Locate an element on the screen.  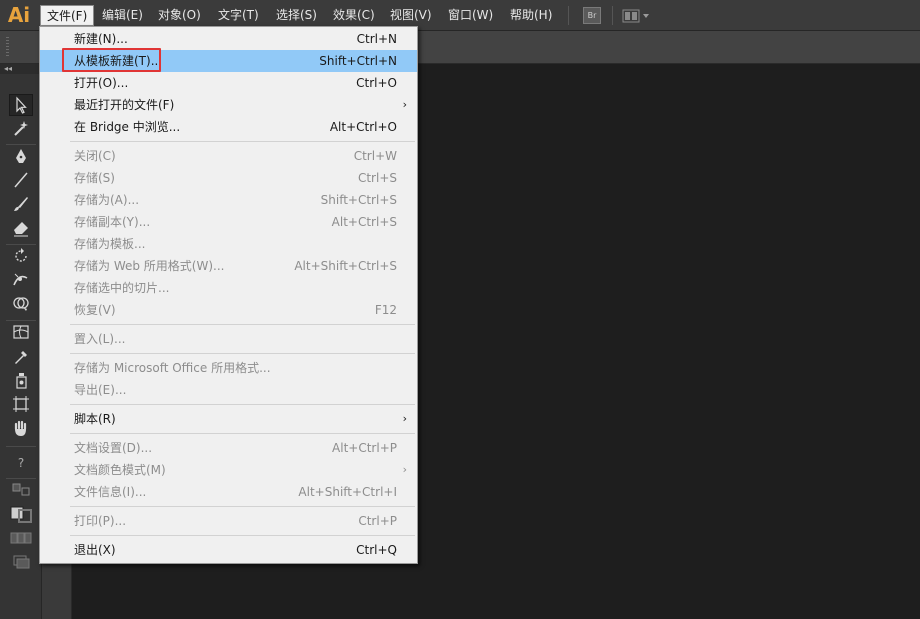
artboard-tool-icon is located at coordinates (21, 405).